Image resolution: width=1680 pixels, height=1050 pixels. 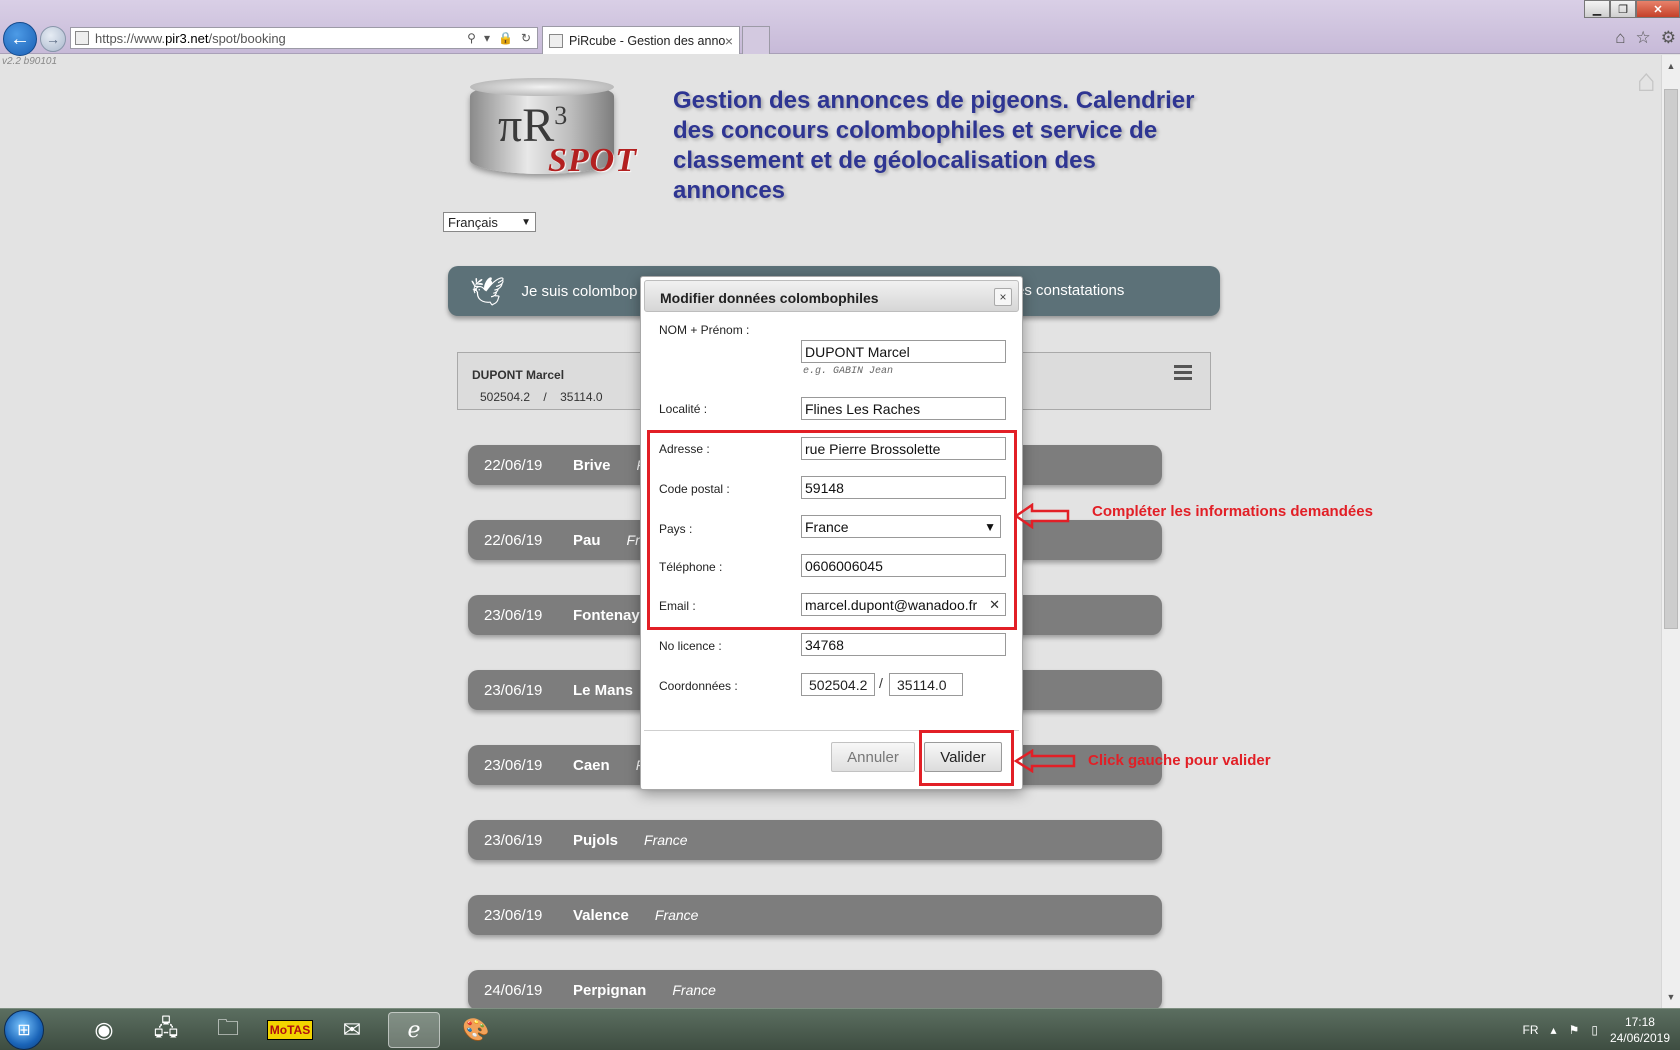 I want to click on taskbar-paint: 🎨, so click(x=476, y=1030).